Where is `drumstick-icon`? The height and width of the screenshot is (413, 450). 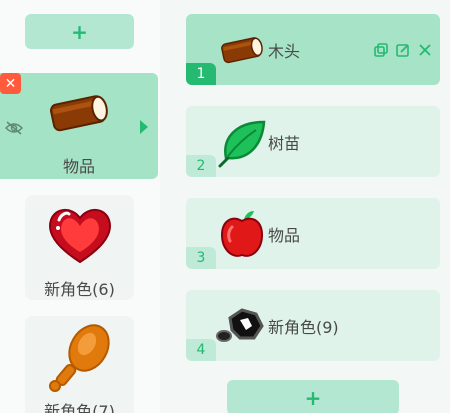 drumstick-icon is located at coordinates (79, 356).